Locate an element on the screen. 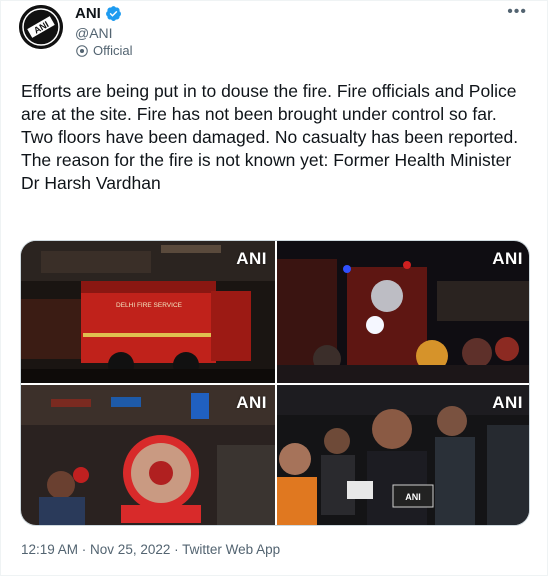 The width and height of the screenshot is (548, 576). official-text: Official is located at coordinates (113, 50).